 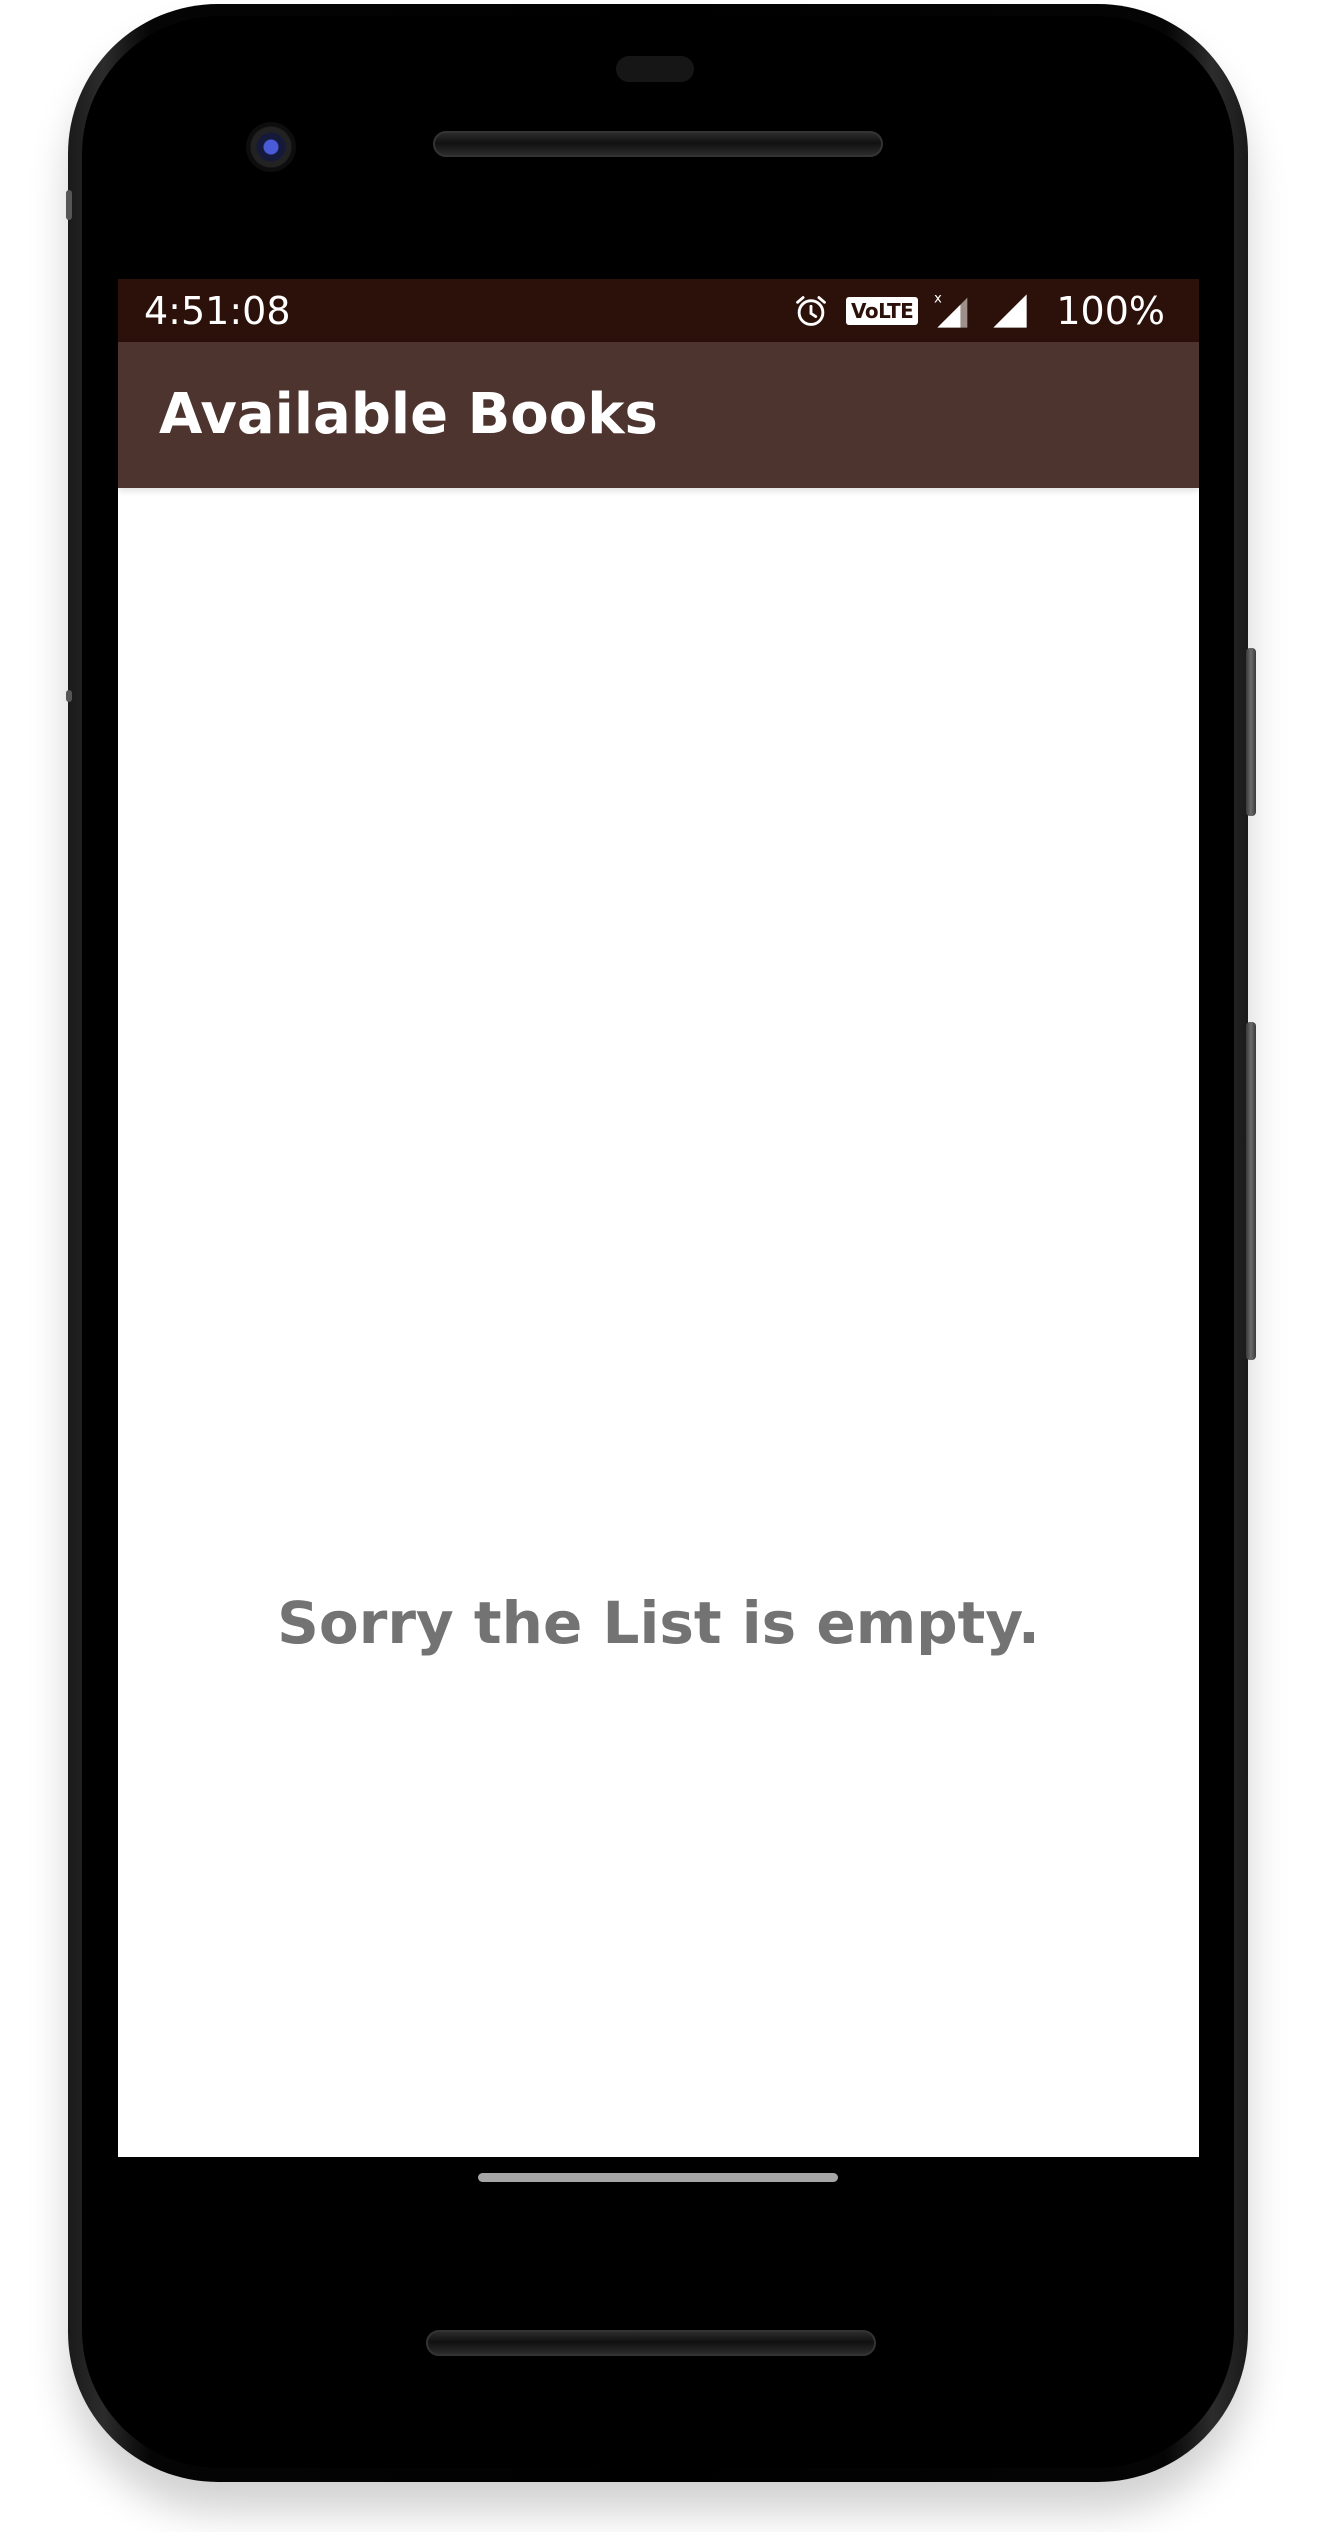 I want to click on signal-icon, so click(x=1010, y=311).